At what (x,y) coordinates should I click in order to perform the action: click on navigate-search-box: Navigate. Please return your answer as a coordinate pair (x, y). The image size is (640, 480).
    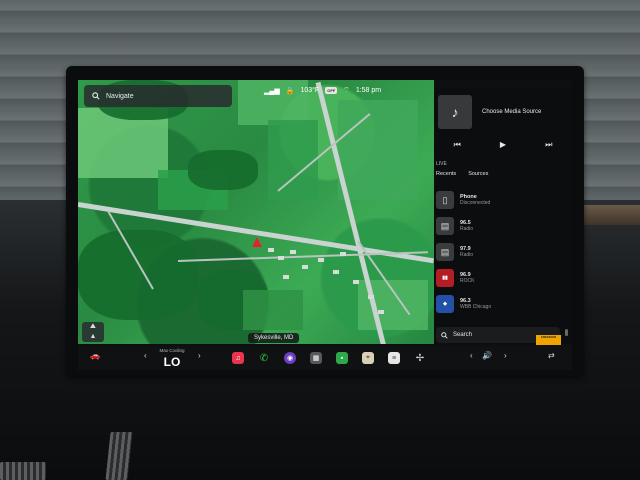
    Looking at the image, I should click on (158, 96).